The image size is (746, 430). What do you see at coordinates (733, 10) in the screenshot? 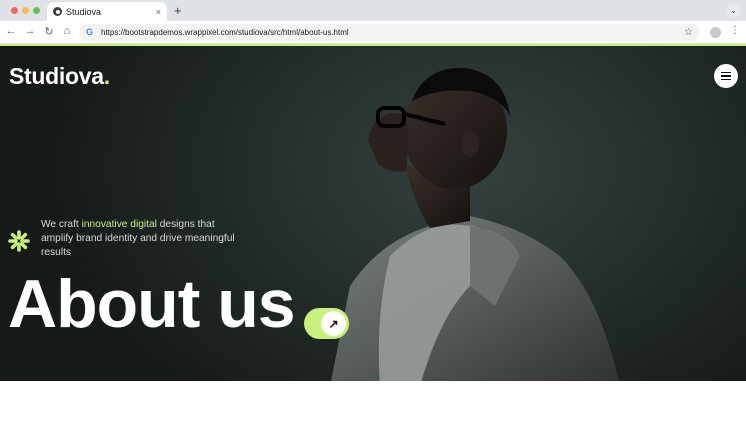
I see `tab-search-button: ⌄` at bounding box center [733, 10].